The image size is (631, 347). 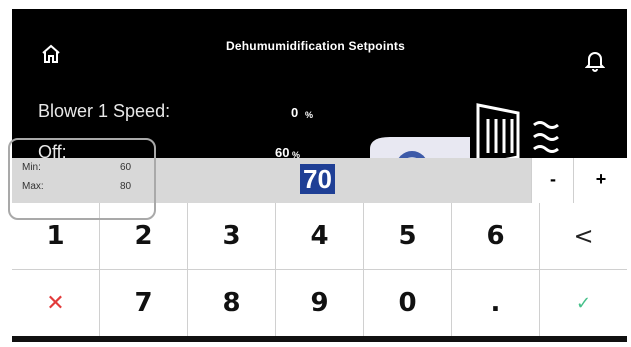 I want to click on key-8: 8, so click(x=231, y=303).